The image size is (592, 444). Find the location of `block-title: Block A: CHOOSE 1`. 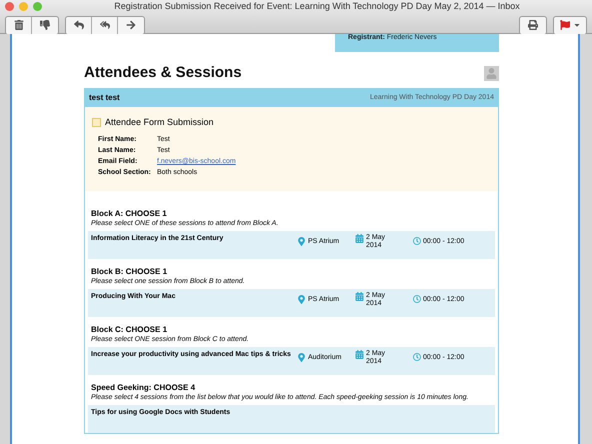

block-title: Block A: CHOOSE 1 is located at coordinates (129, 214).